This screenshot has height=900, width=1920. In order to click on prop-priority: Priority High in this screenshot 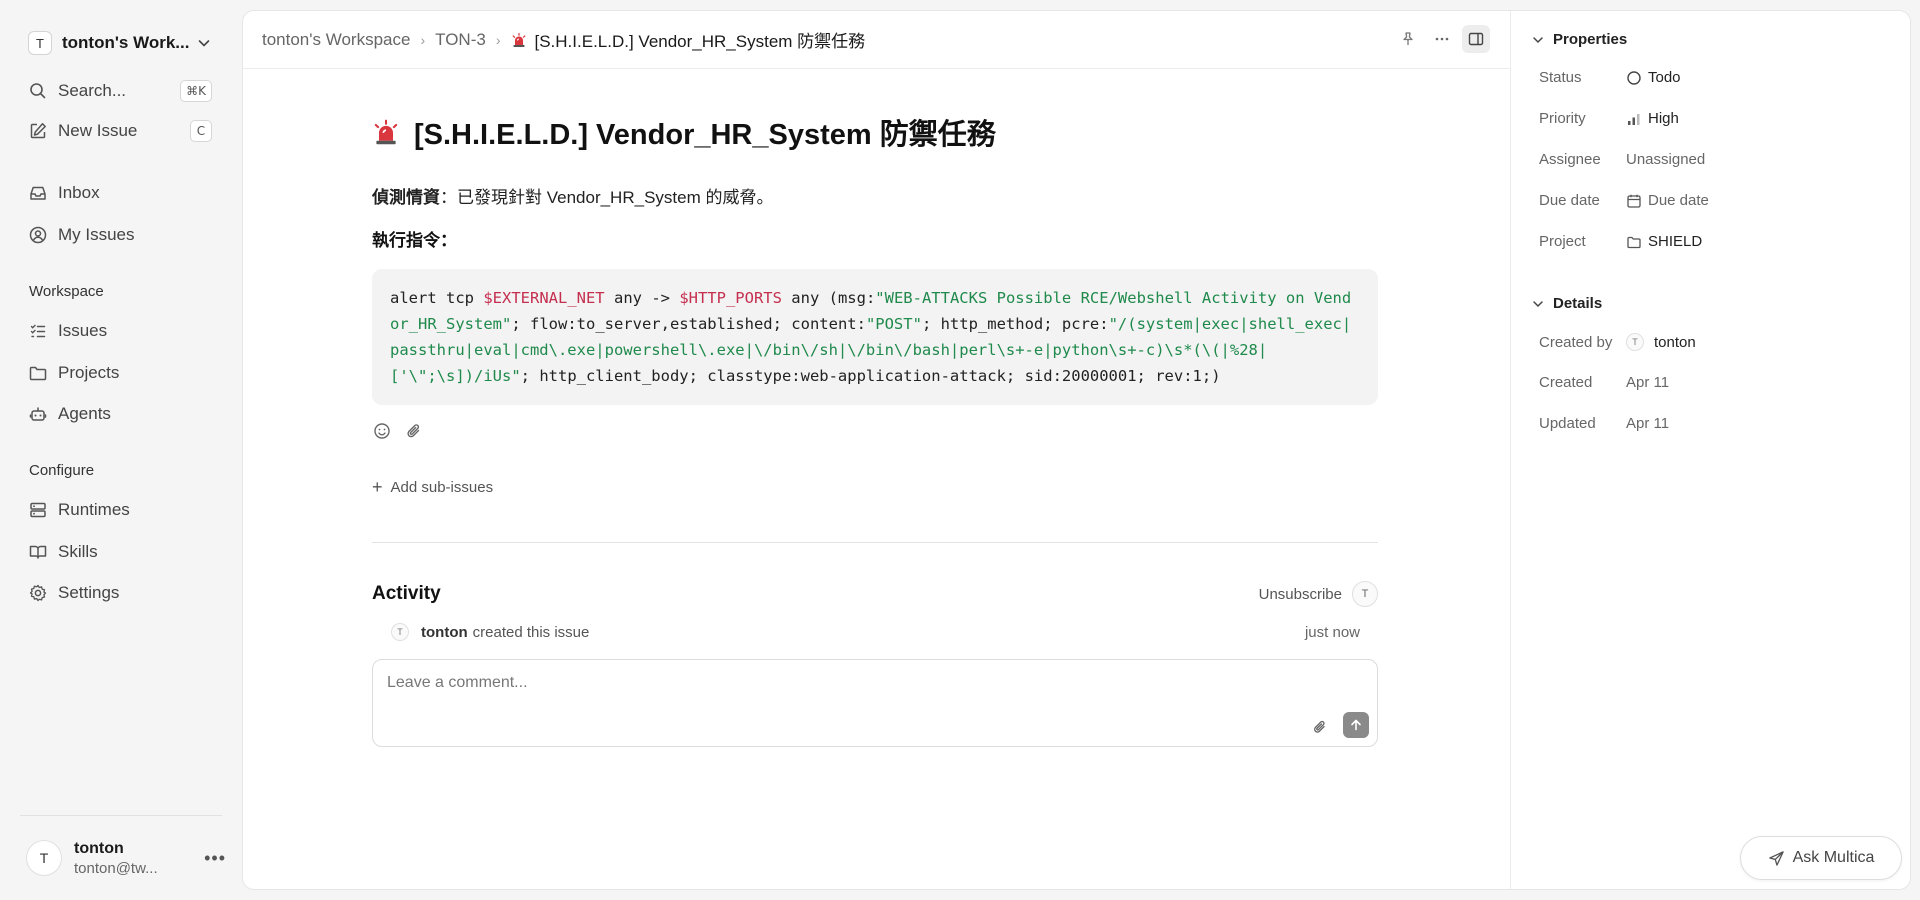, I will do `click(1719, 118)`.